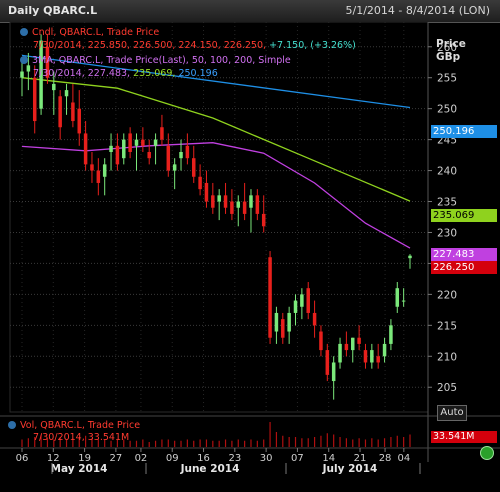  I want to click on x-month-label: May 2014, so click(79, 469).